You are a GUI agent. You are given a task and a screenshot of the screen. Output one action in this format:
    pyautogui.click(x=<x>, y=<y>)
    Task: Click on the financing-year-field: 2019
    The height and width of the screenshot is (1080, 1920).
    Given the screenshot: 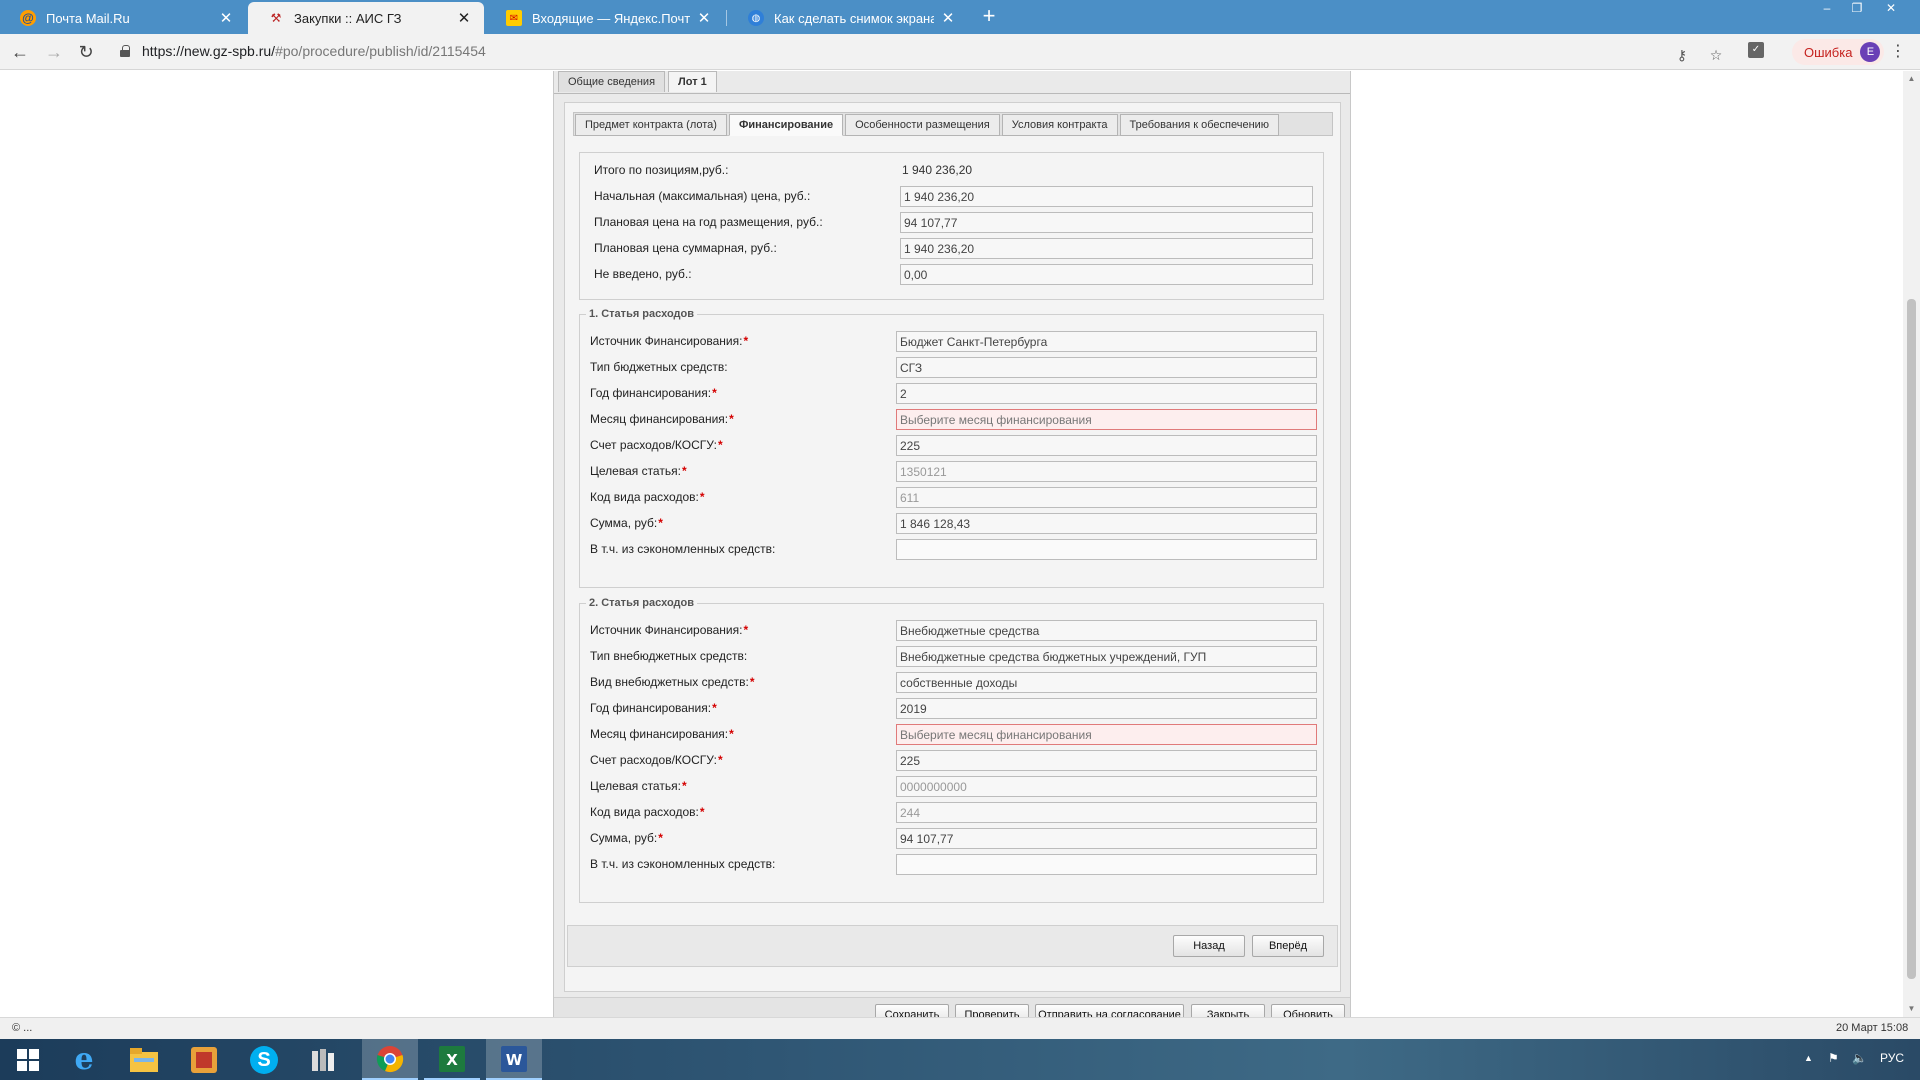 What is the action you would take?
    pyautogui.click(x=1106, y=708)
    